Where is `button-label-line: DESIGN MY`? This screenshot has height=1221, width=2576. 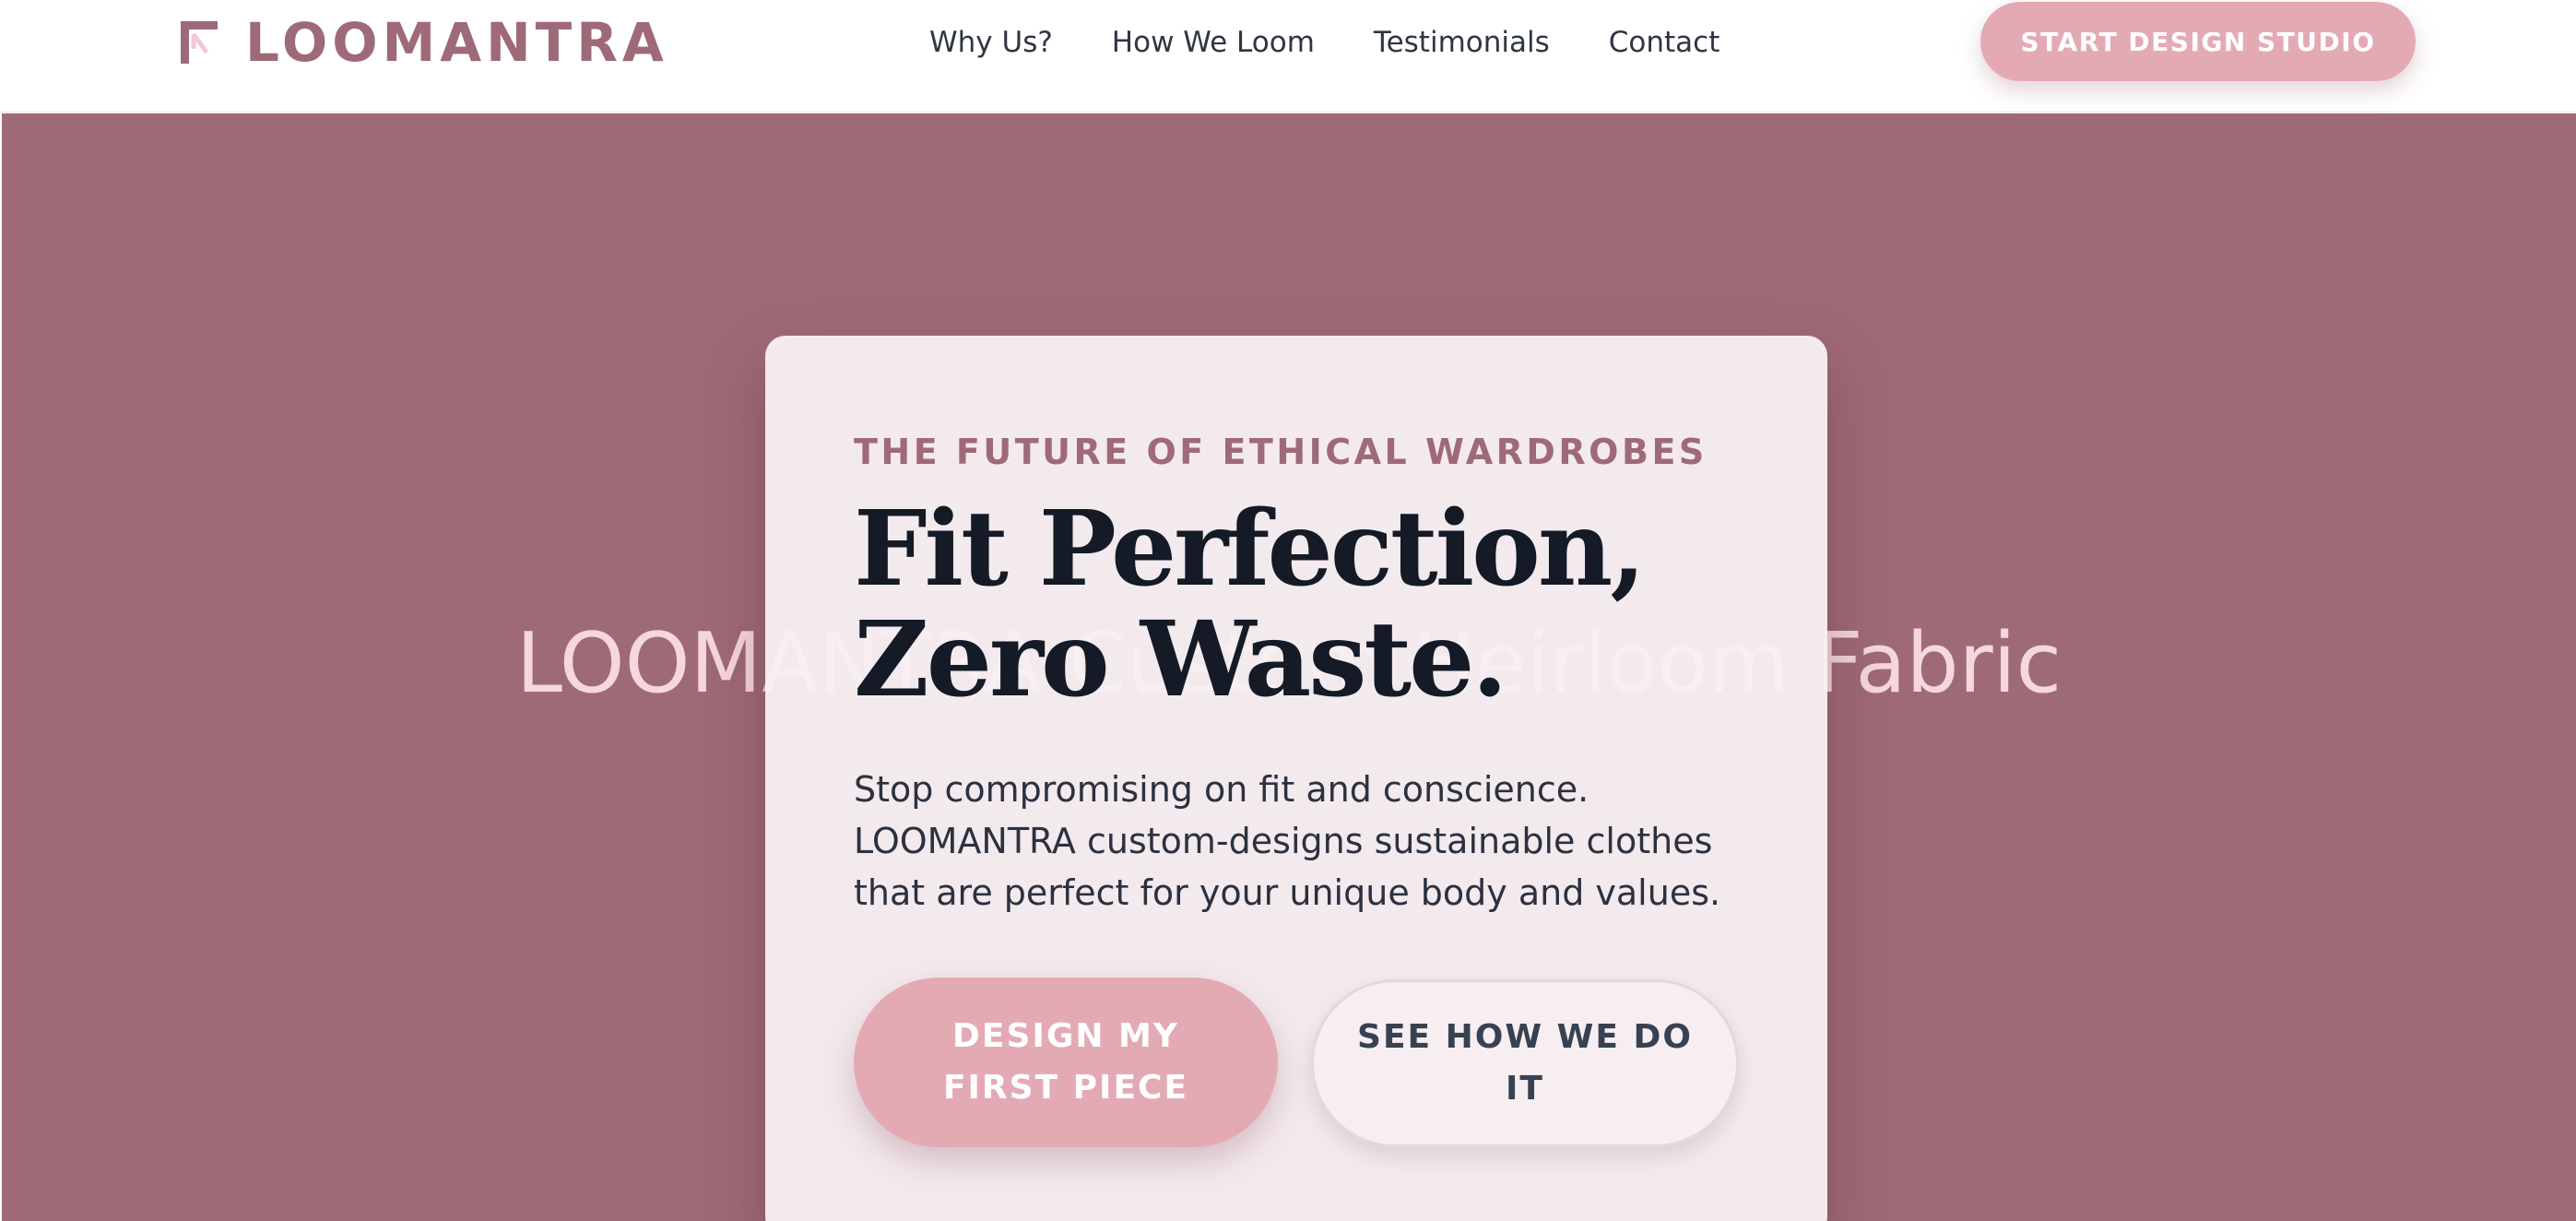
button-label-line: DESIGN MY is located at coordinates (1065, 1036).